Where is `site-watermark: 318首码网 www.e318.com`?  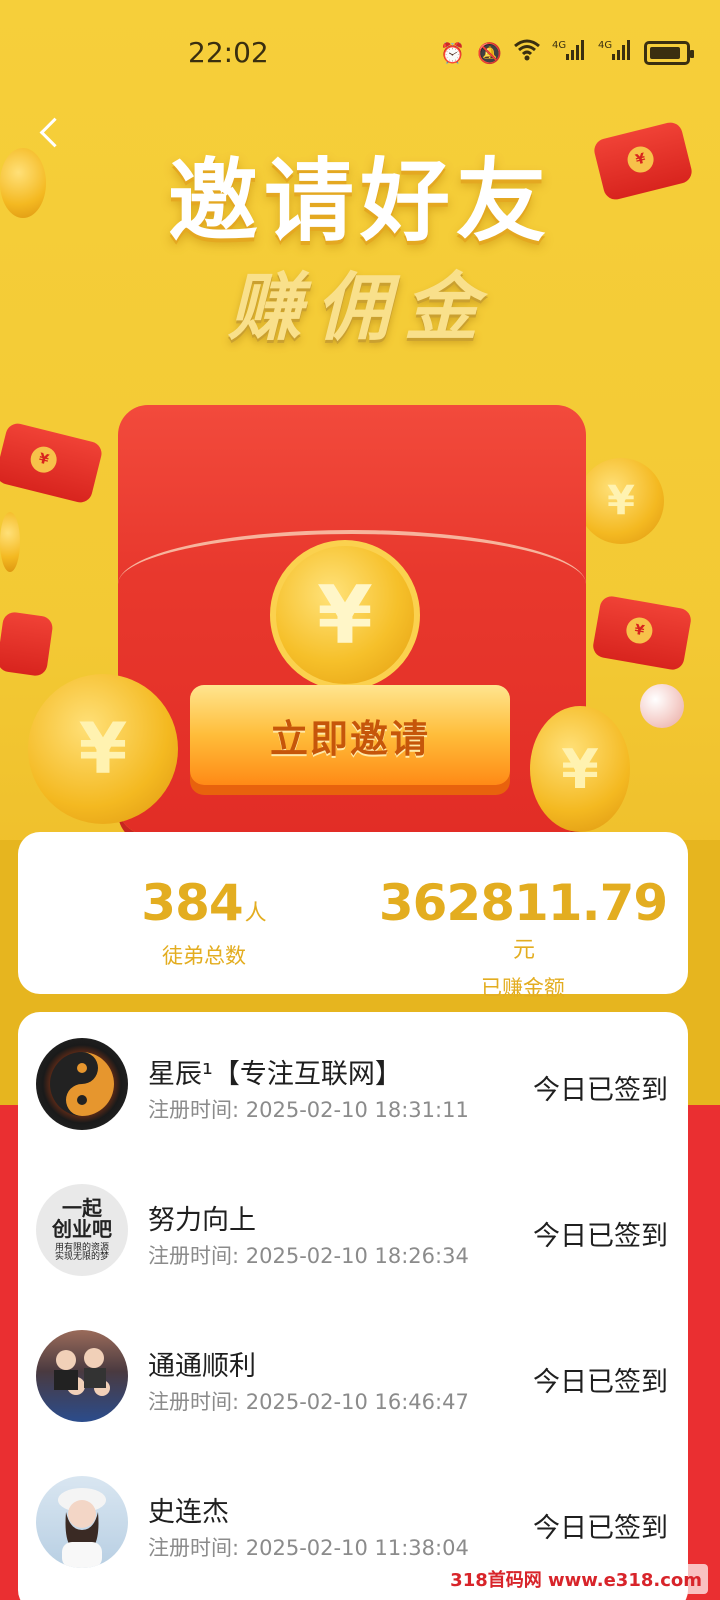
site-watermark: 318首码网 www.e318.com is located at coordinates (576, 1579).